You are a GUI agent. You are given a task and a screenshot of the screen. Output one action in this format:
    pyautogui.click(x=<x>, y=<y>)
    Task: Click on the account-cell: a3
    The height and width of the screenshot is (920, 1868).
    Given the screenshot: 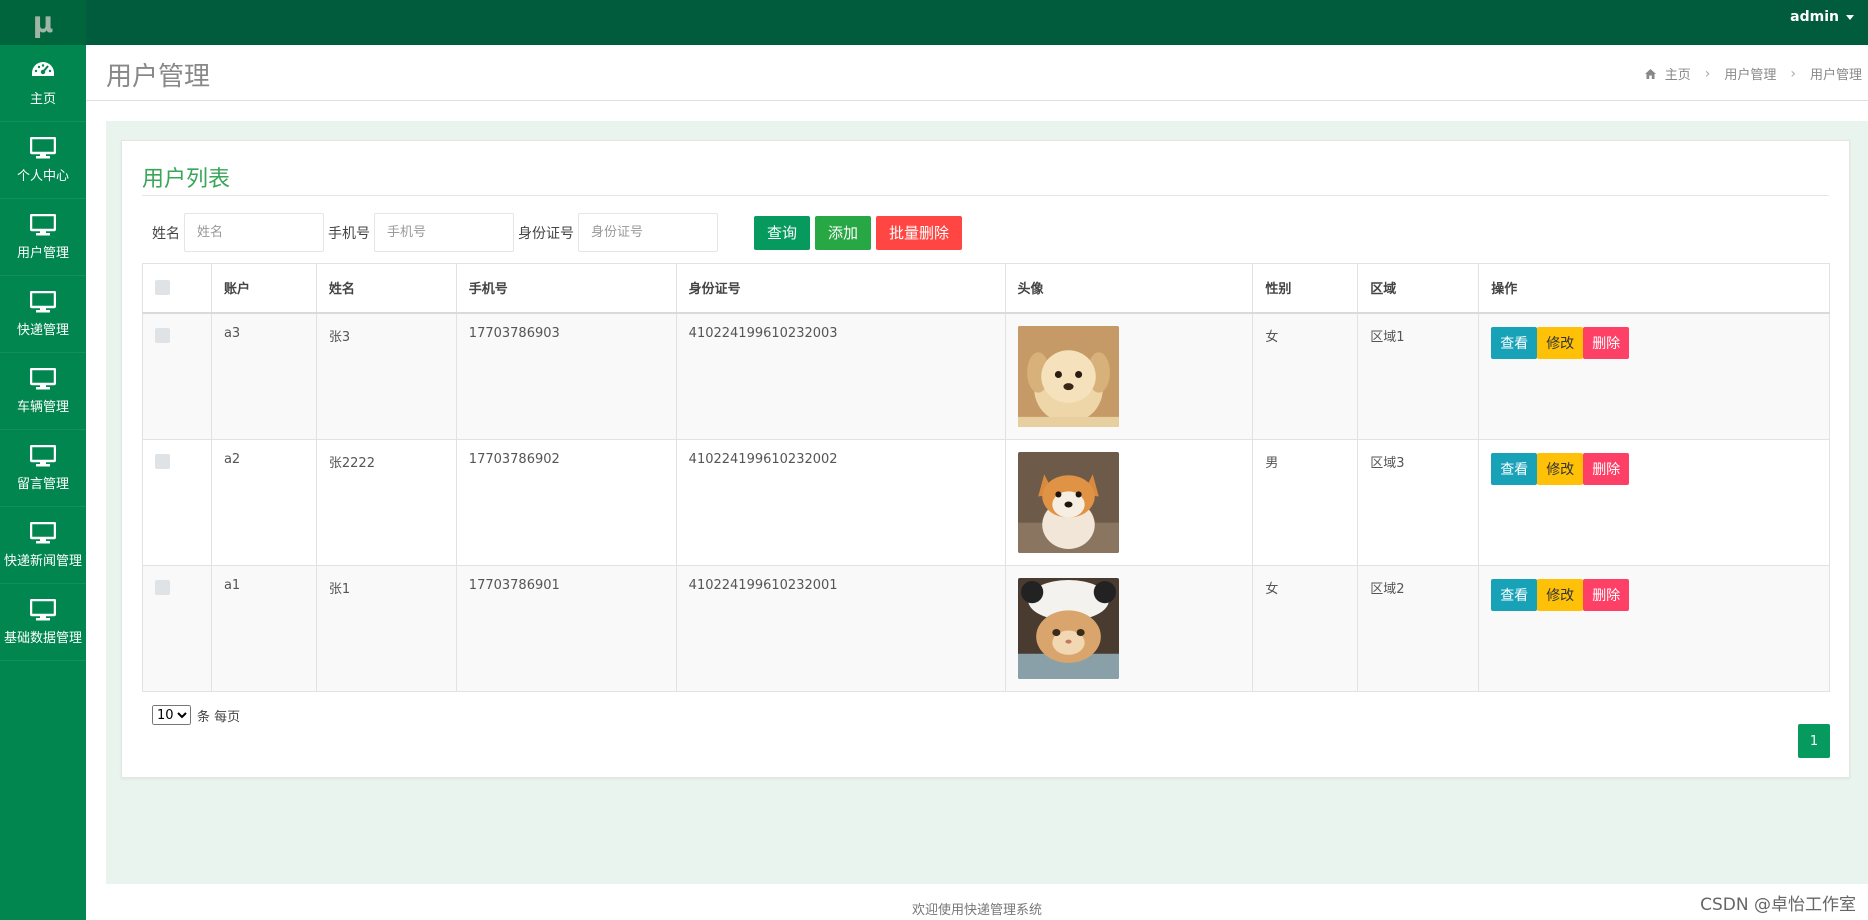 What is the action you would take?
    pyautogui.click(x=263, y=376)
    